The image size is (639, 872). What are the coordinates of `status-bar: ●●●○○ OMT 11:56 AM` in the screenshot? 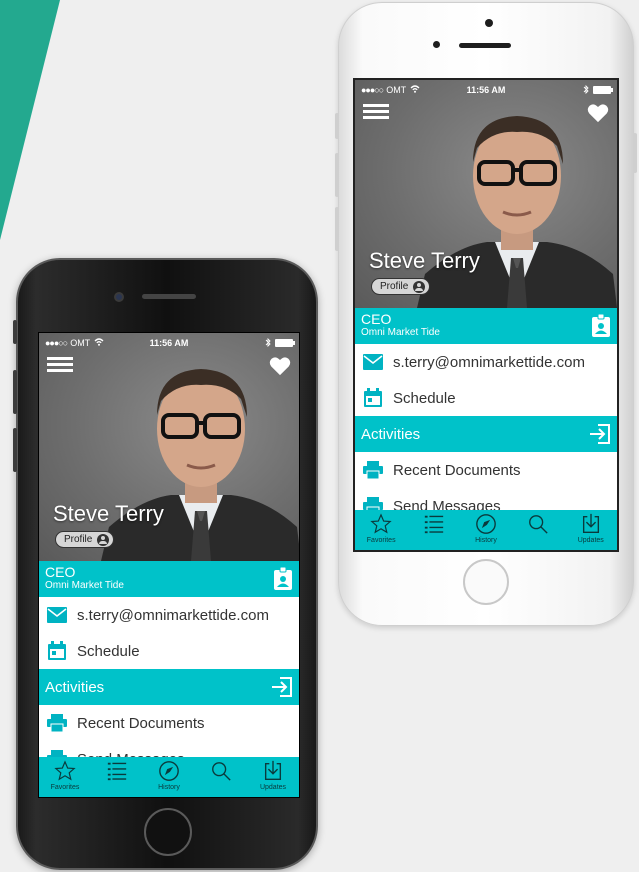 It's located at (487, 90).